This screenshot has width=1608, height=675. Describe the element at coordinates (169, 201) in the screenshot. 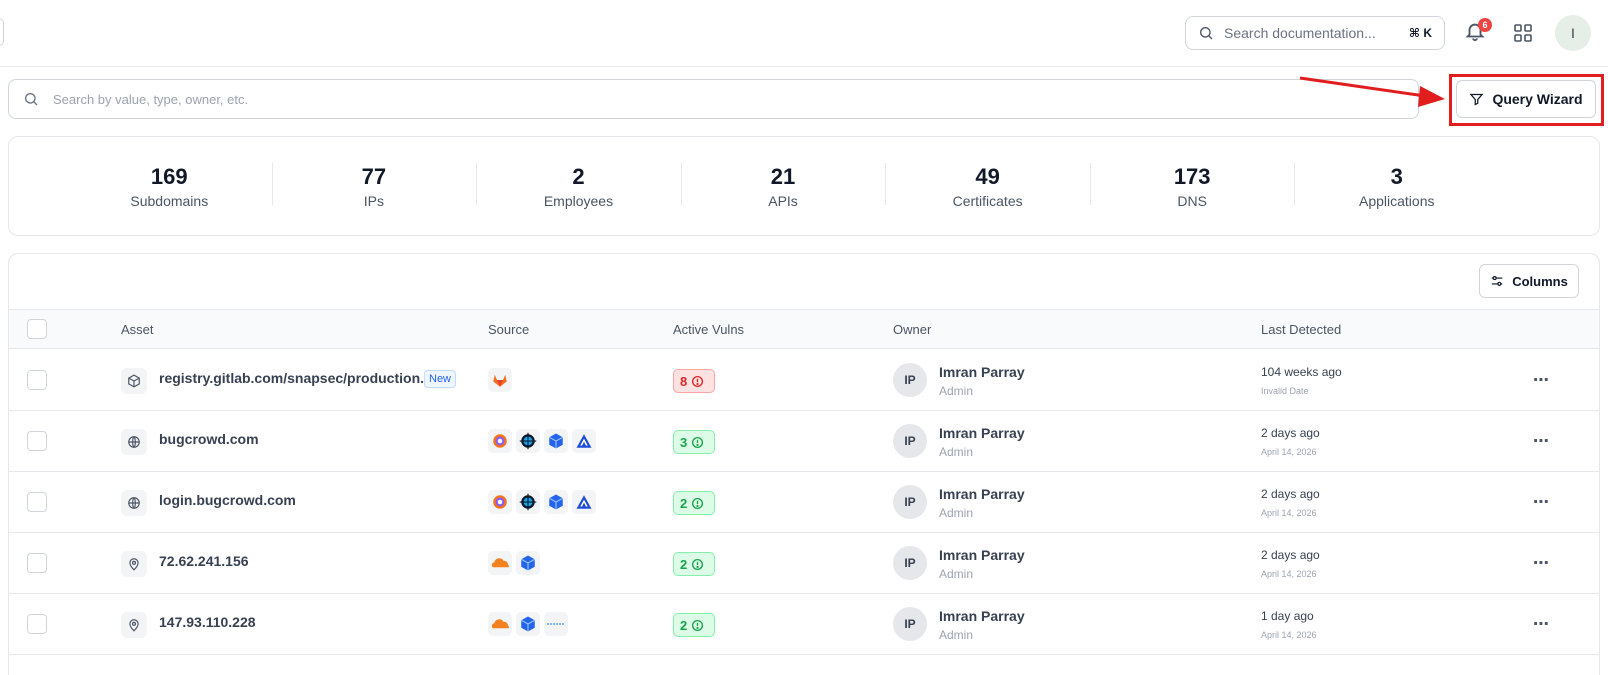

I see `stat-label: Subdomains` at that location.